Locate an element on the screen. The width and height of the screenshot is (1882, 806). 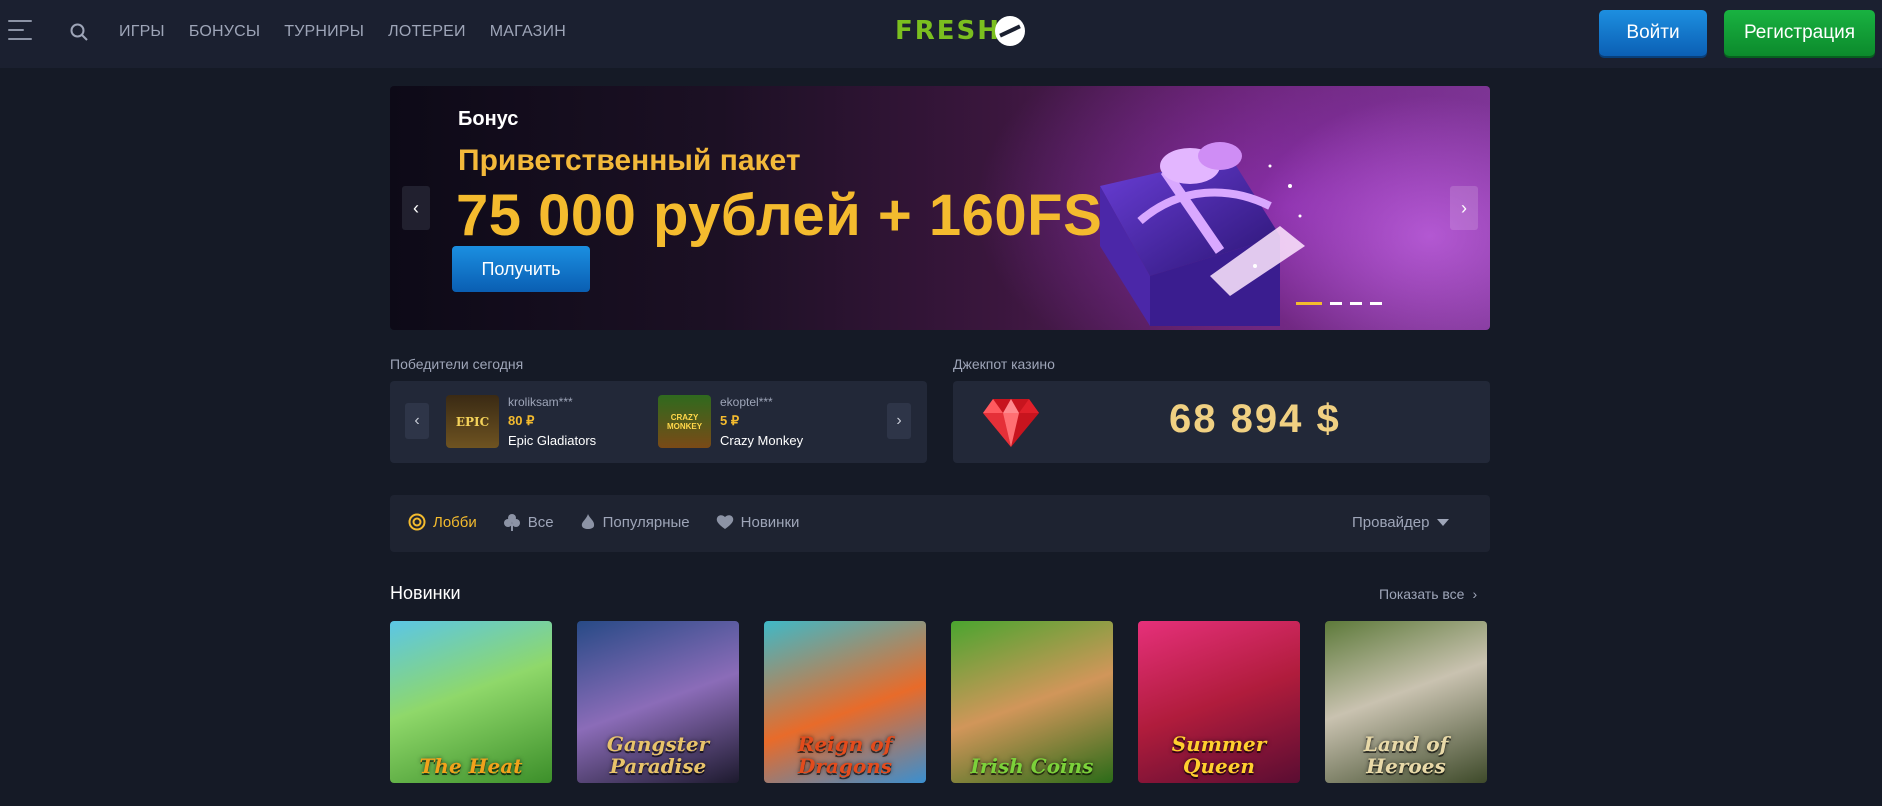
search-icon is located at coordinates (79, 32).